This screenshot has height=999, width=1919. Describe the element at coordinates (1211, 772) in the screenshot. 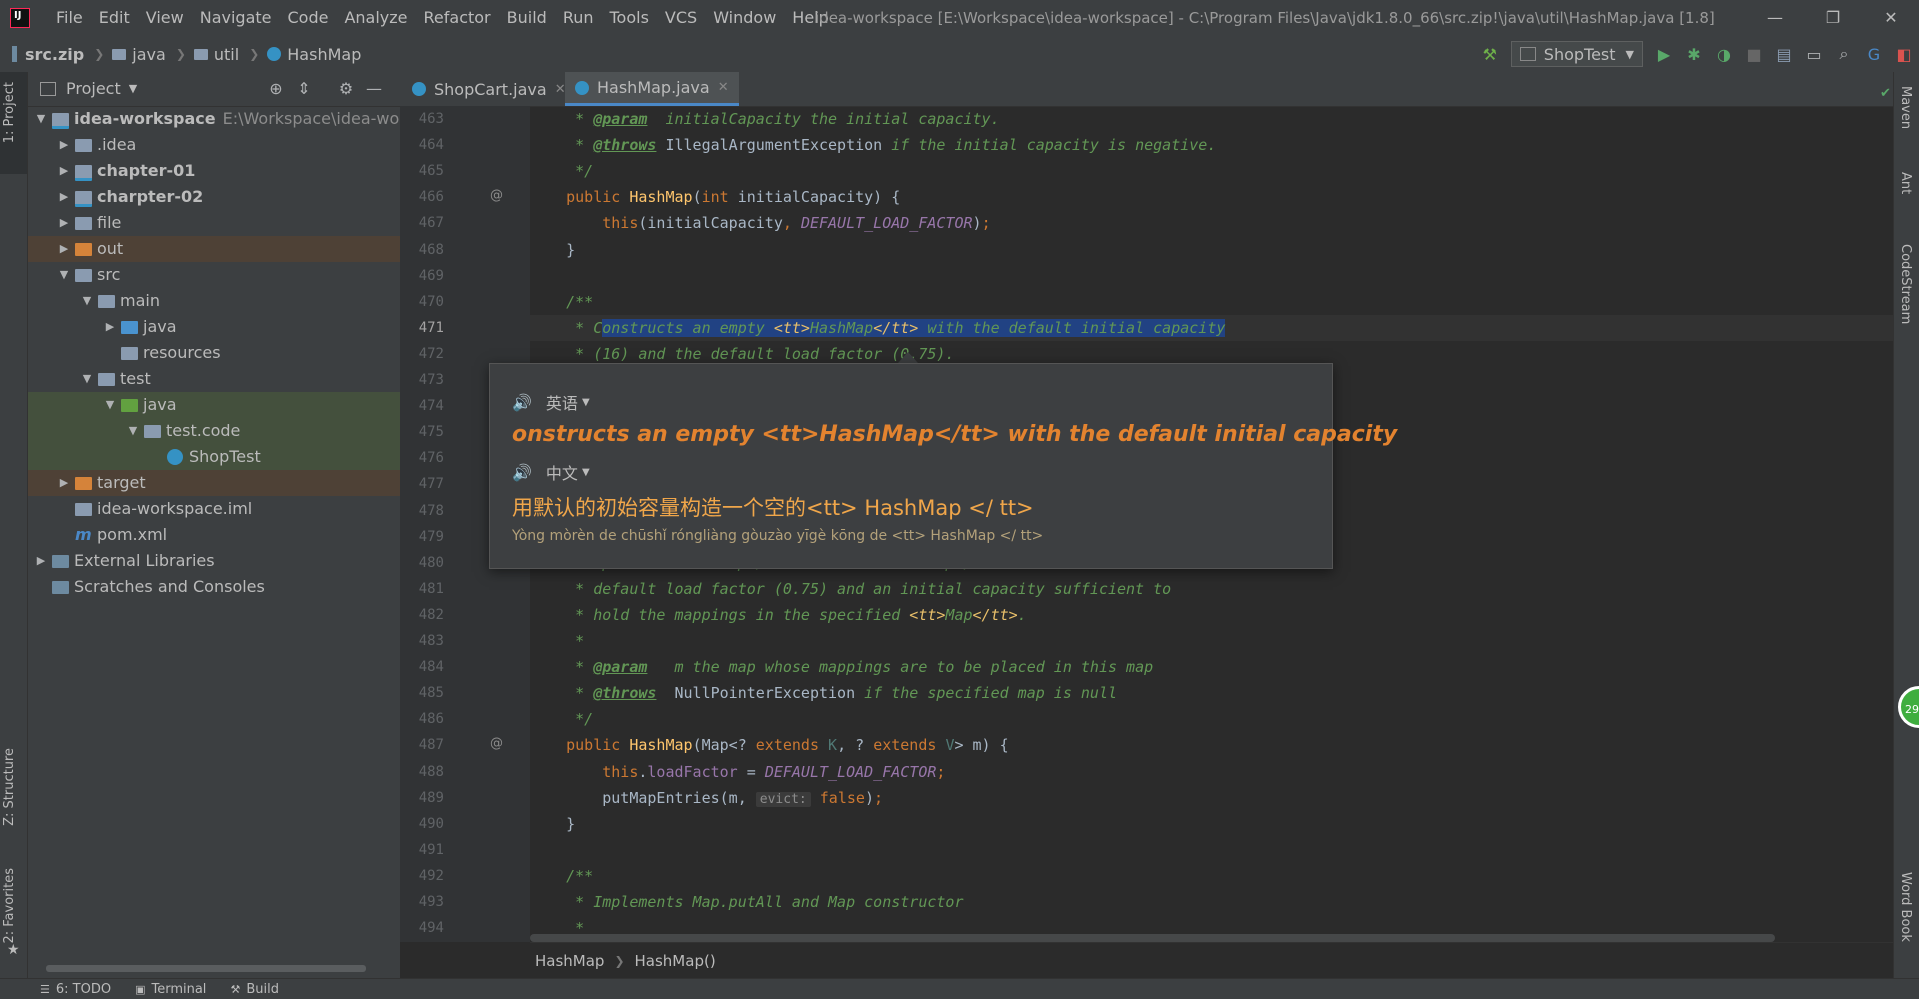

I see `code-line: this.loadFactor = DEFAULT_LOAD_FACTOR;` at that location.